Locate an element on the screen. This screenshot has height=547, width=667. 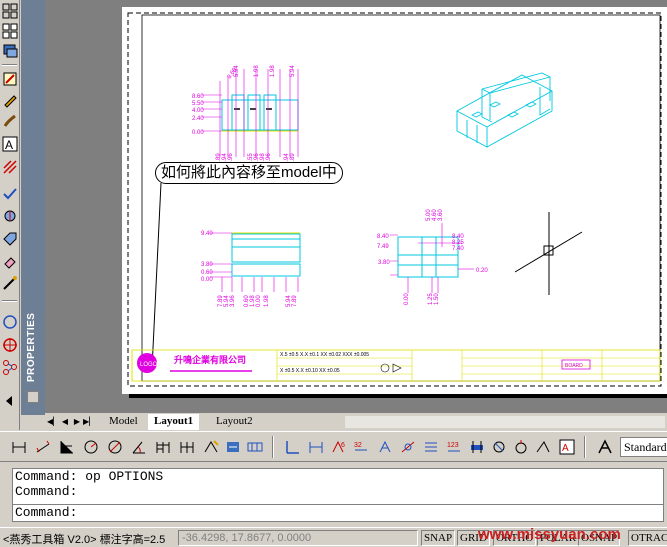
tag-icon is located at coordinates (10, 239).